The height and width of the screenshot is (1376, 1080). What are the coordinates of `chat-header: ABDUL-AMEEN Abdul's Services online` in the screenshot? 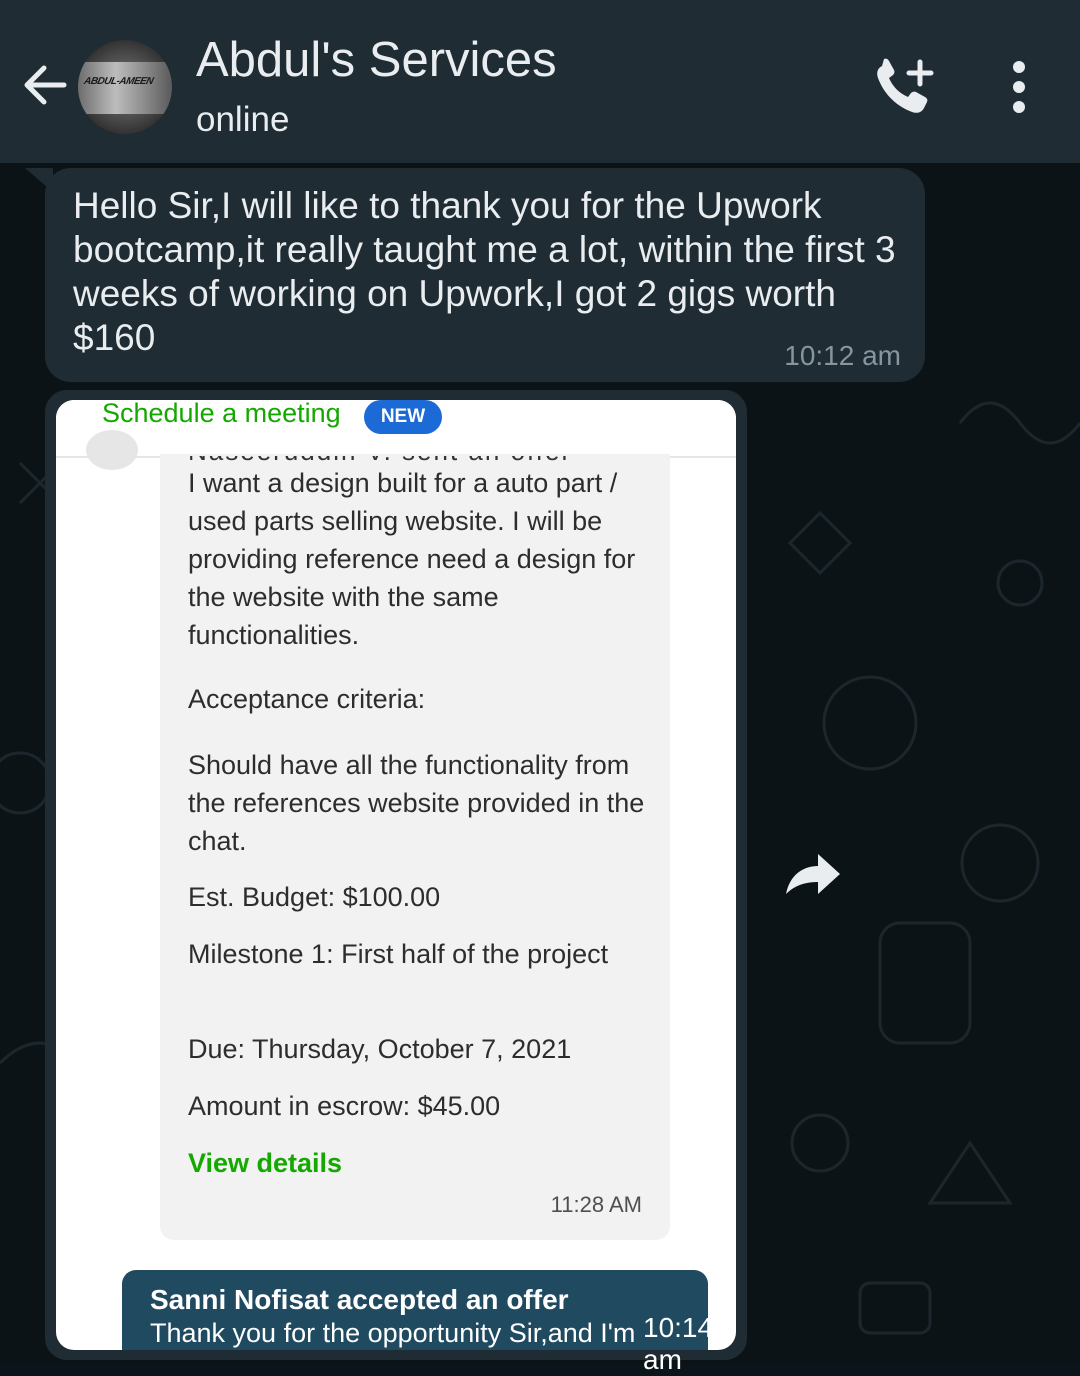 It's located at (540, 81).